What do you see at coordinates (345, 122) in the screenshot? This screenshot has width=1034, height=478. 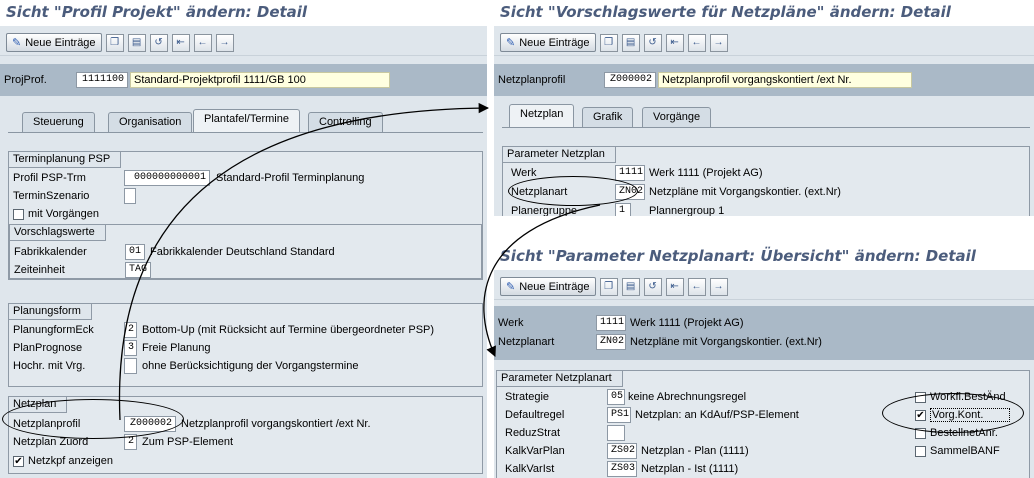 I see `tab-controlling: Controlling` at bounding box center [345, 122].